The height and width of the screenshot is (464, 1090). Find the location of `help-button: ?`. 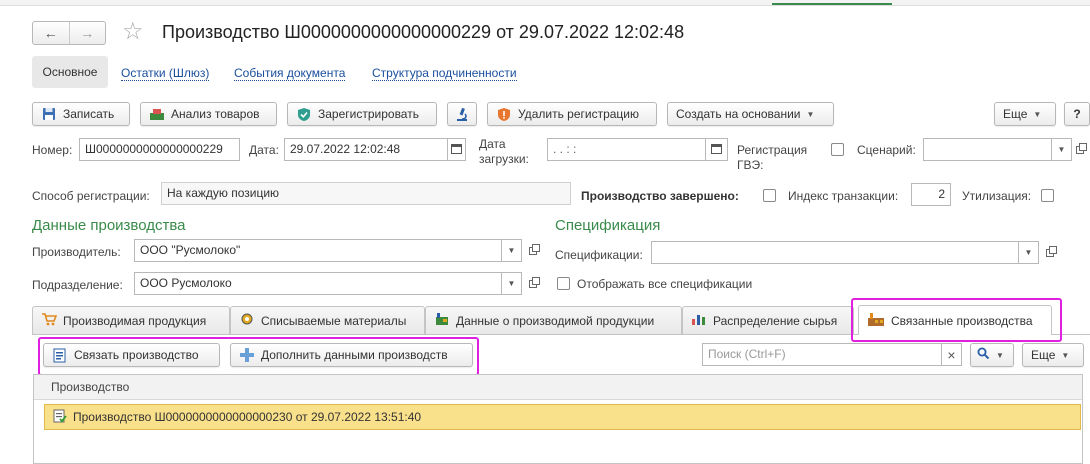

help-button: ? is located at coordinates (1077, 114).